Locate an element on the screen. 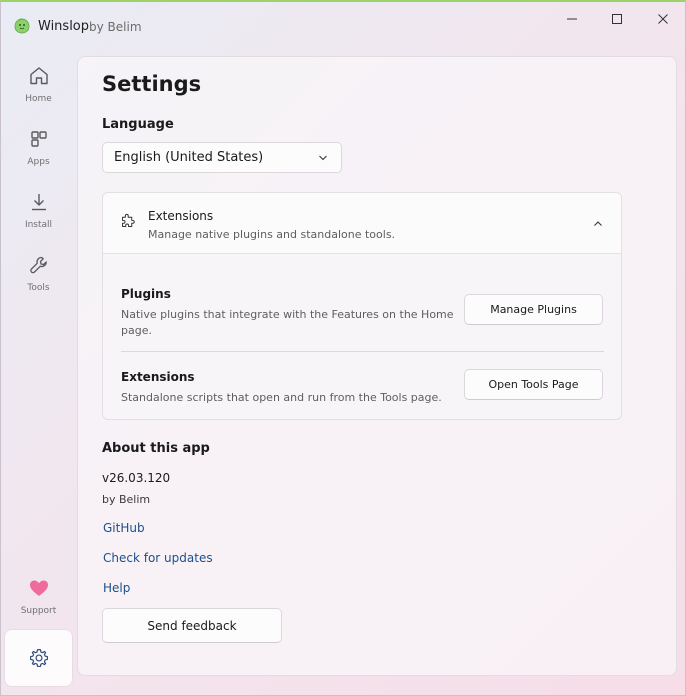  apps-icon is located at coordinates (38, 139).